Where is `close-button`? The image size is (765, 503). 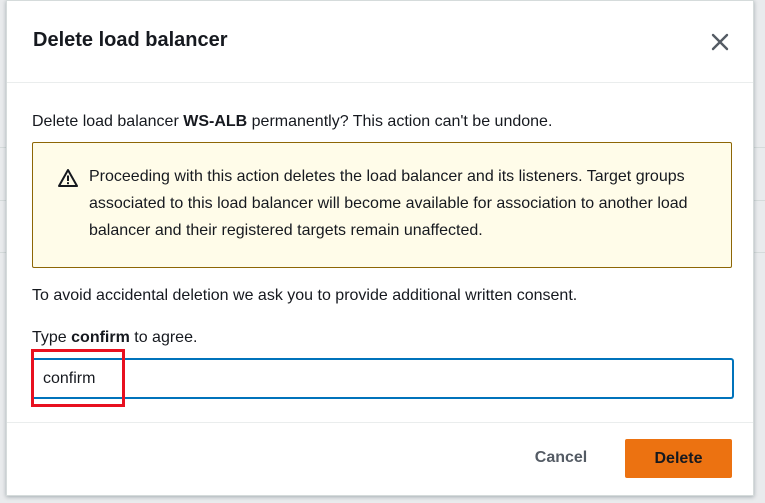
close-button is located at coordinates (720, 42).